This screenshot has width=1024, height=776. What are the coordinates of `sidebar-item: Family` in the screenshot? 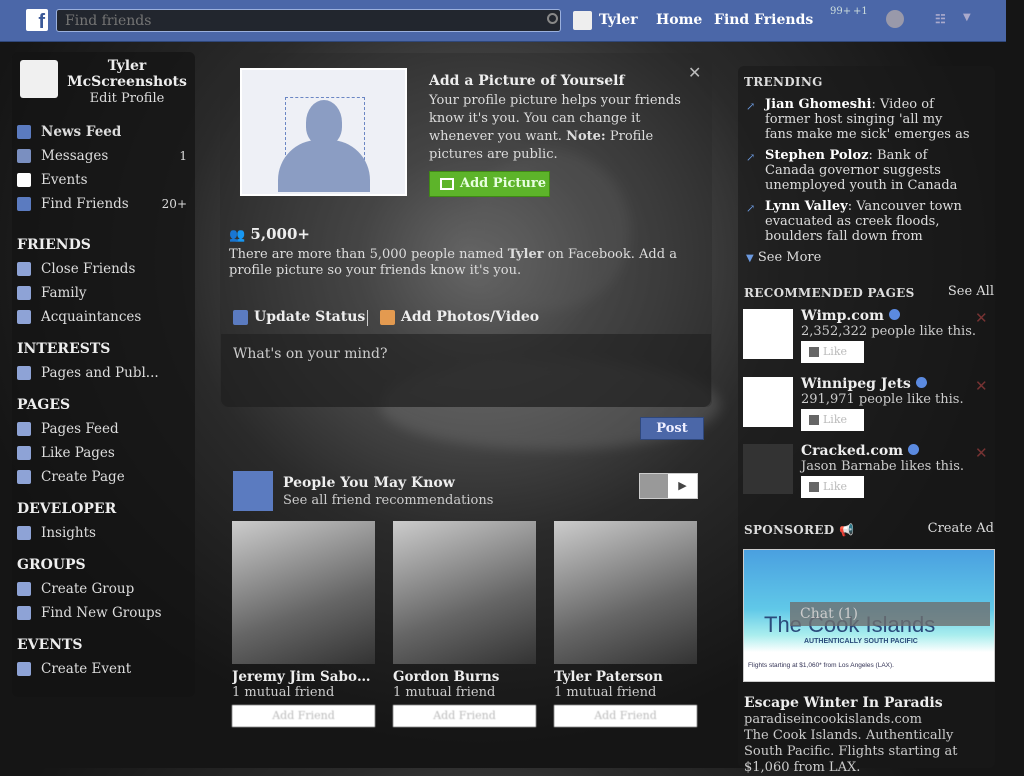 It's located at (102, 293).